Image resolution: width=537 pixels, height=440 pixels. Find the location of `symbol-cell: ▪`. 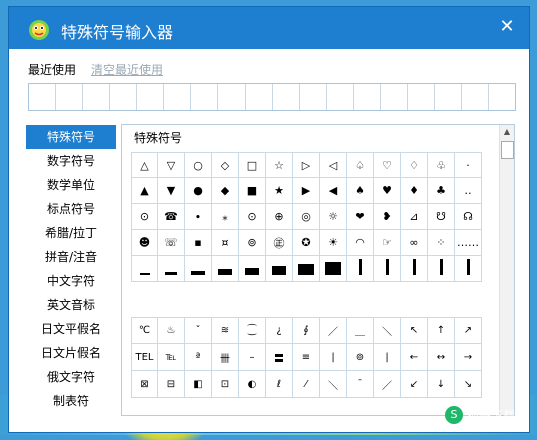

symbol-cell: ▪ is located at coordinates (198, 243).